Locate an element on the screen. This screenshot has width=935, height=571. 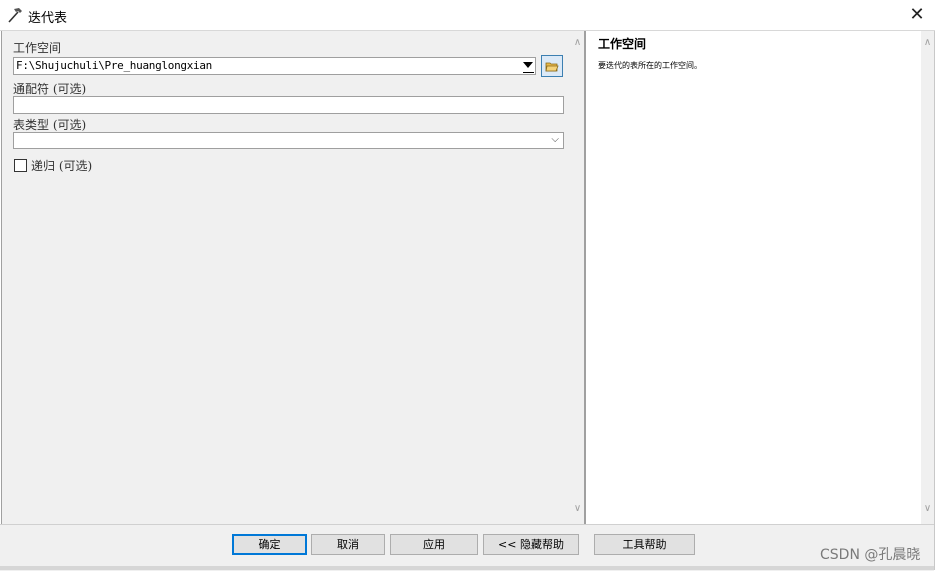
dropdown-arrow-icon is located at coordinates (528, 65).